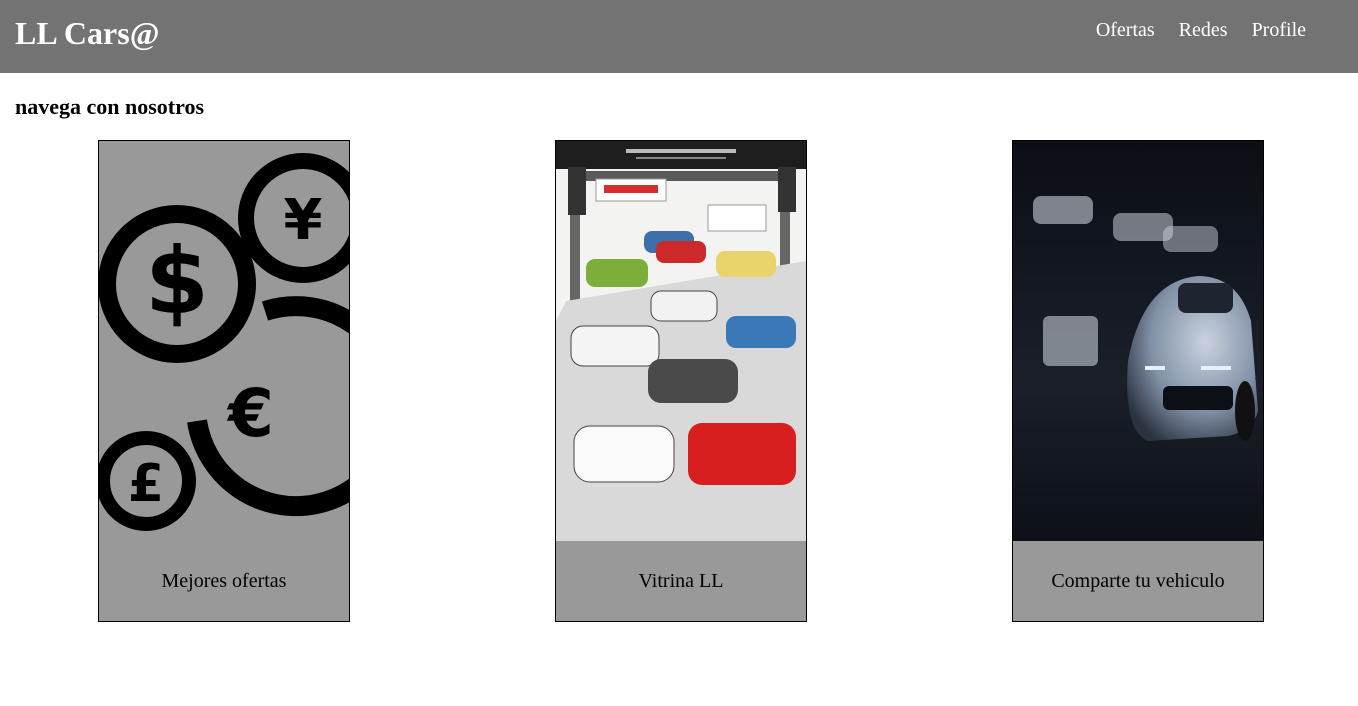 The image size is (1358, 706). Describe the element at coordinates (1125, 30) in the screenshot. I see `nav-link-ofertas: Ofertas` at that location.